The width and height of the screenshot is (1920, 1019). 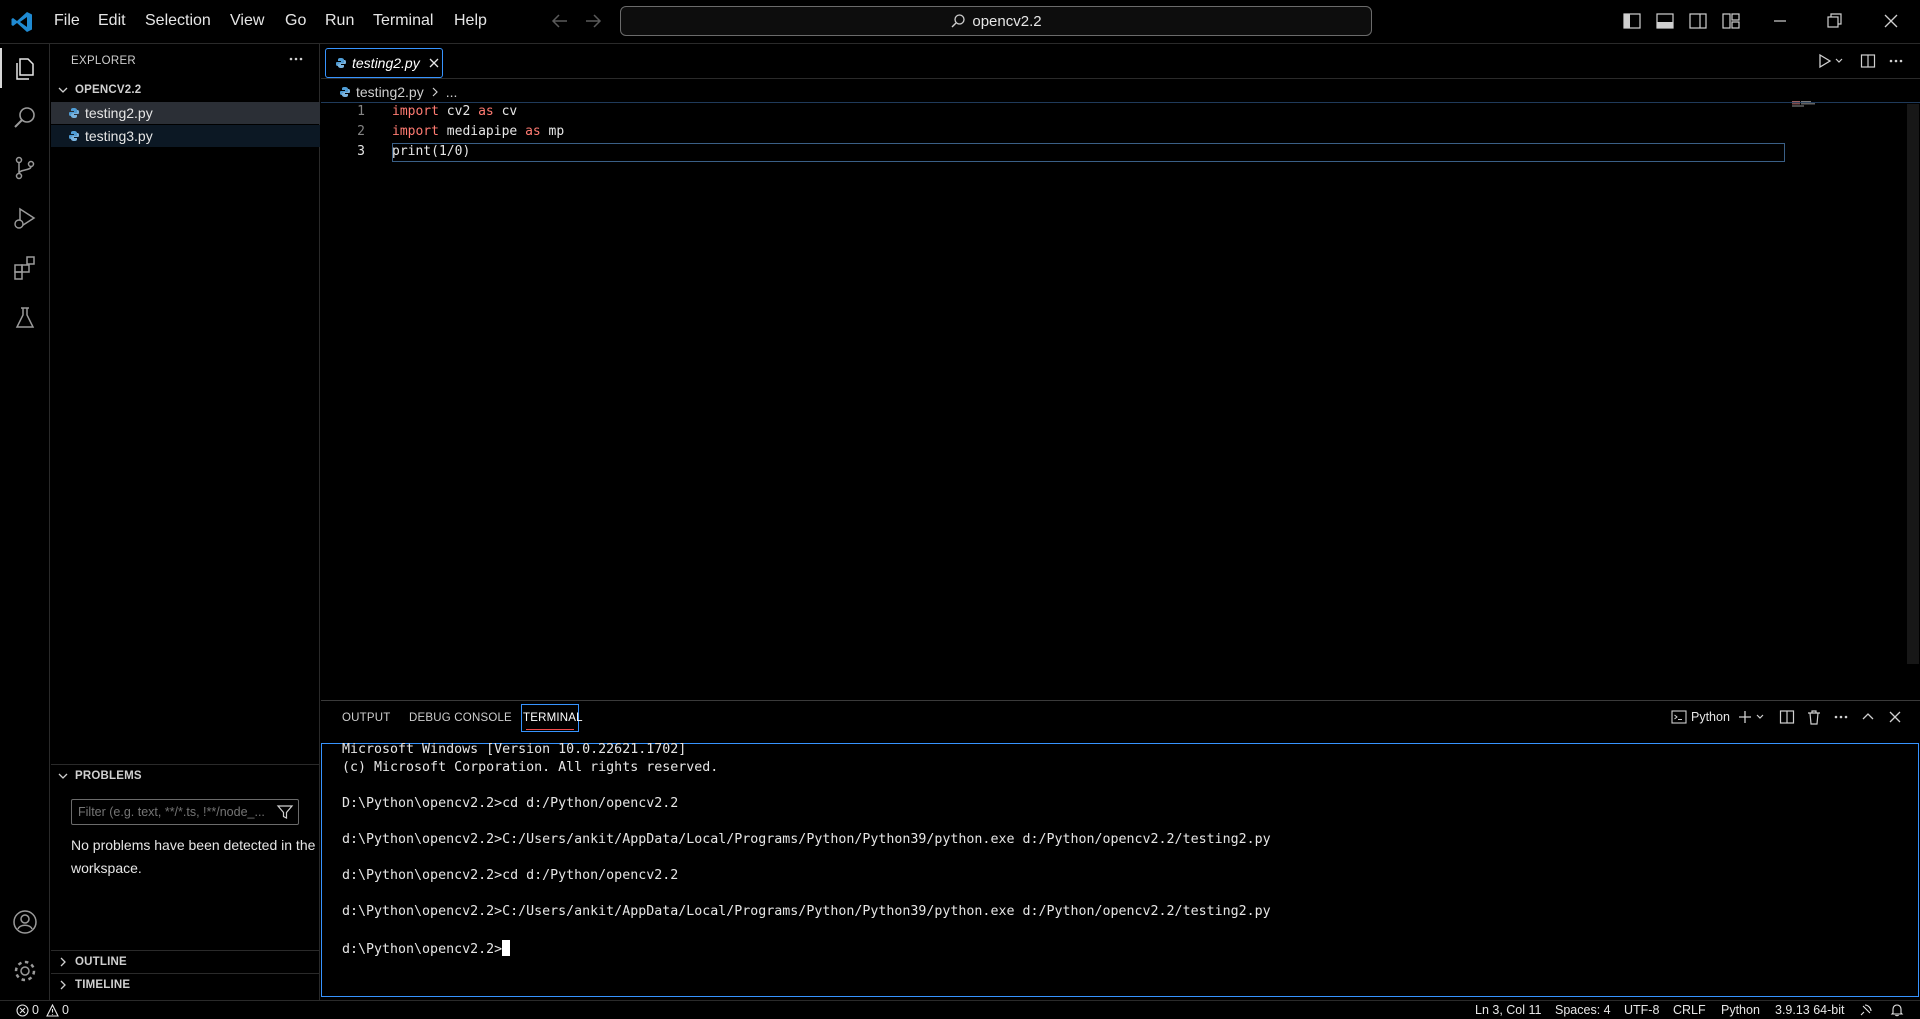 What do you see at coordinates (1896, 61) in the screenshot?
I see `editor-more-actions-icon` at bounding box center [1896, 61].